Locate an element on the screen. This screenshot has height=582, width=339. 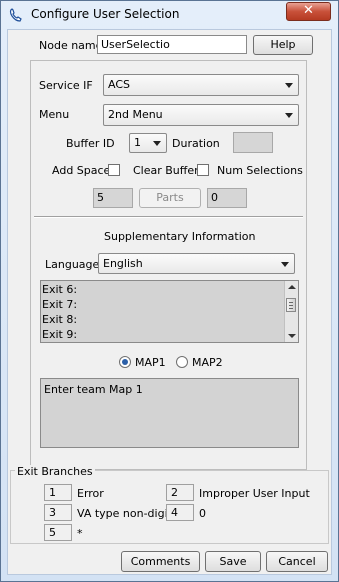
divider is located at coordinates (168, 217).